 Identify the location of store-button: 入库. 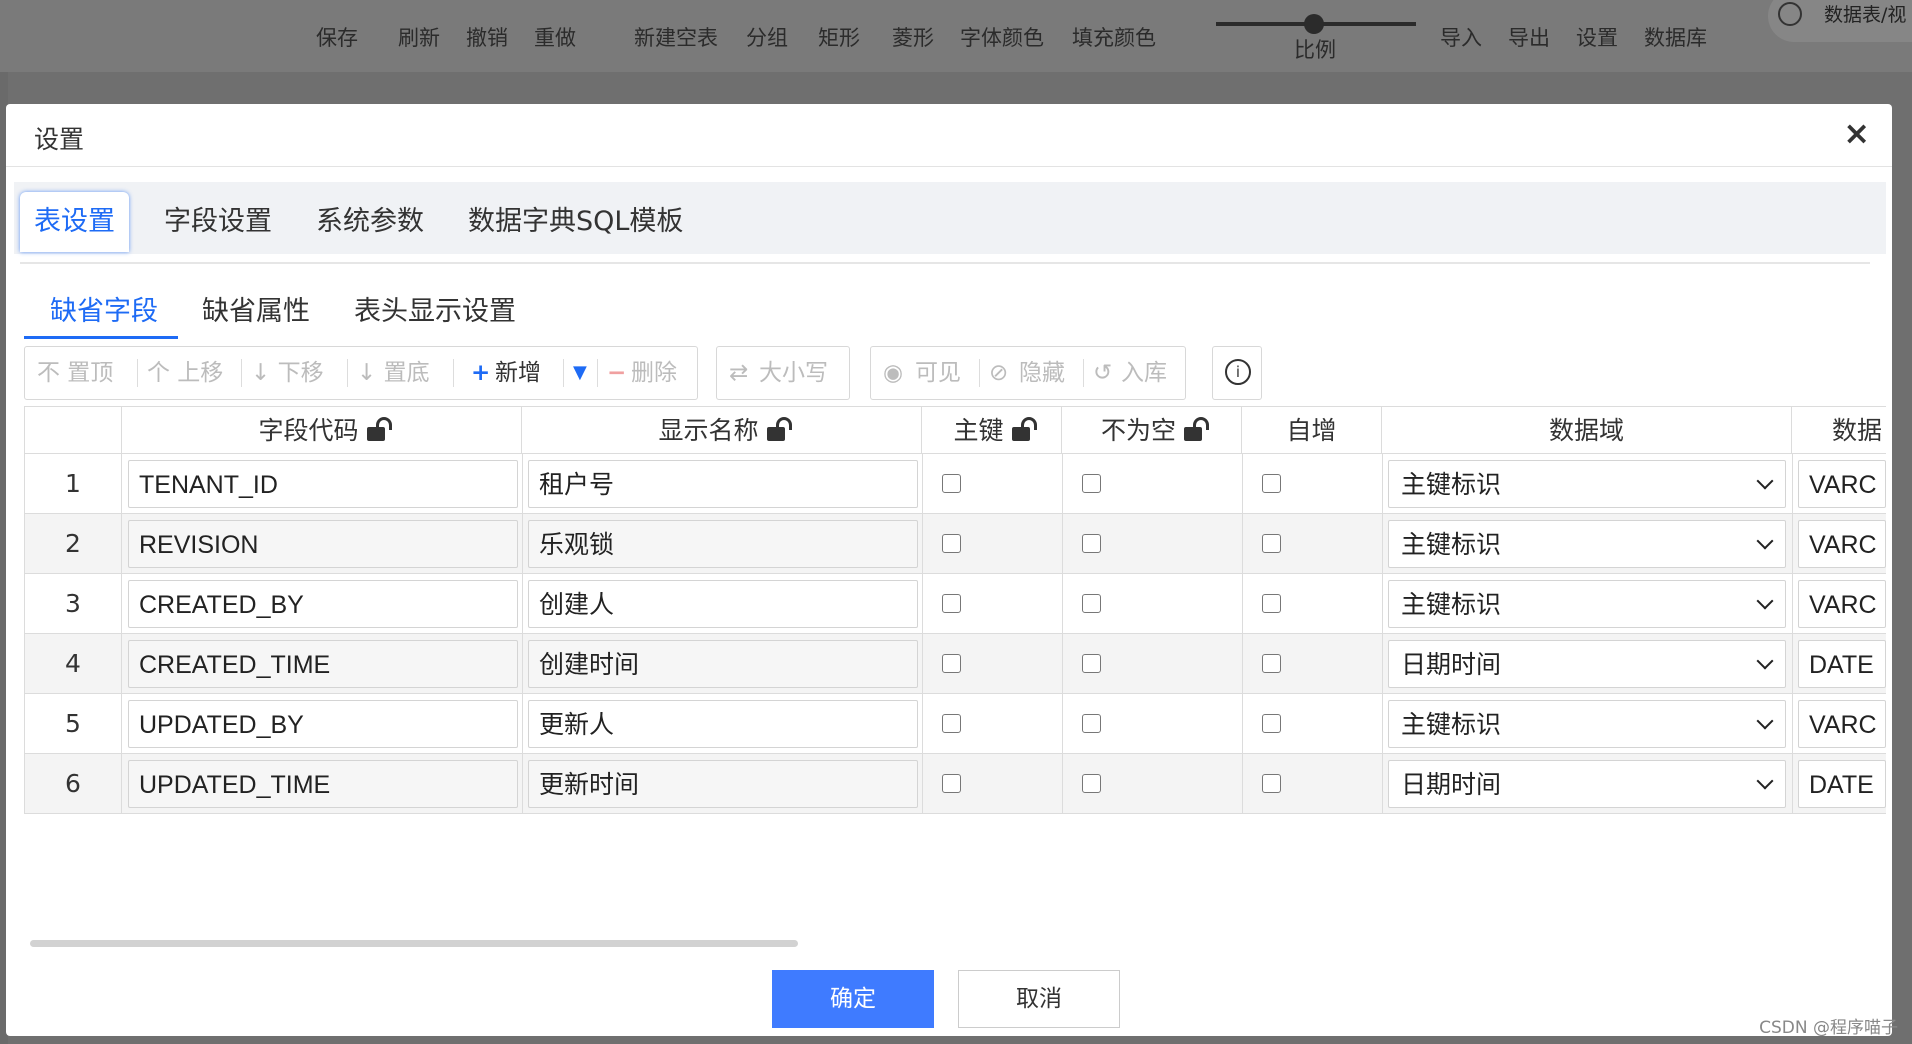
(1144, 373).